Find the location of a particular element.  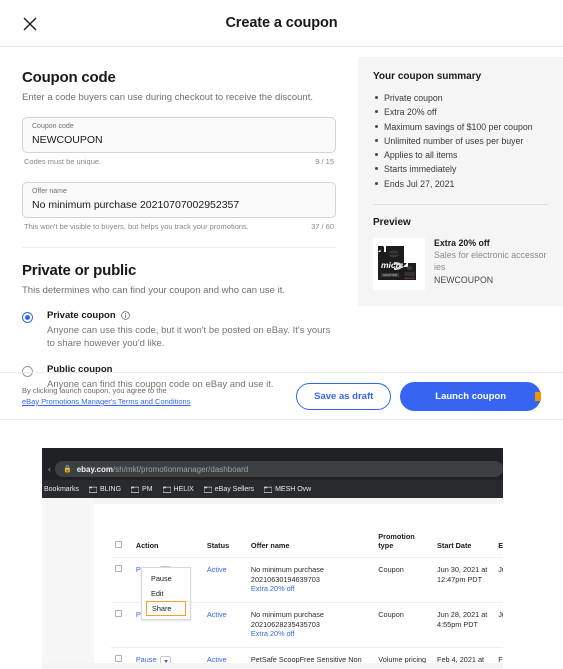

list-item: Applies to all items is located at coordinates (460, 155).